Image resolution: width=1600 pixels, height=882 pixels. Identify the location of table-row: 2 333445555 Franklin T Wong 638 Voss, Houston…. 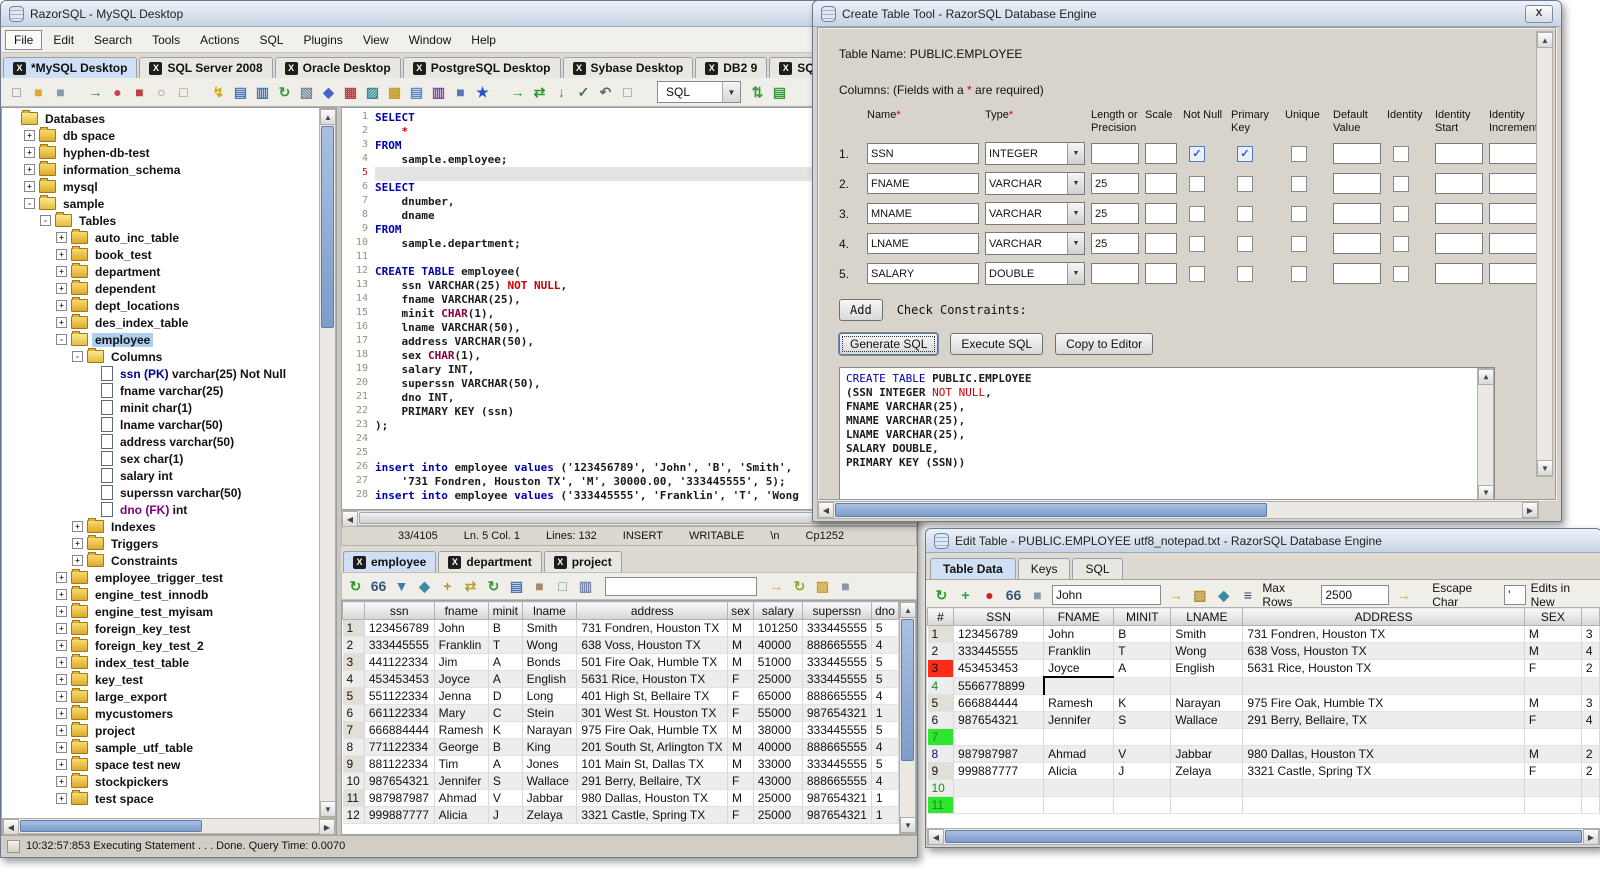
(1263, 651).